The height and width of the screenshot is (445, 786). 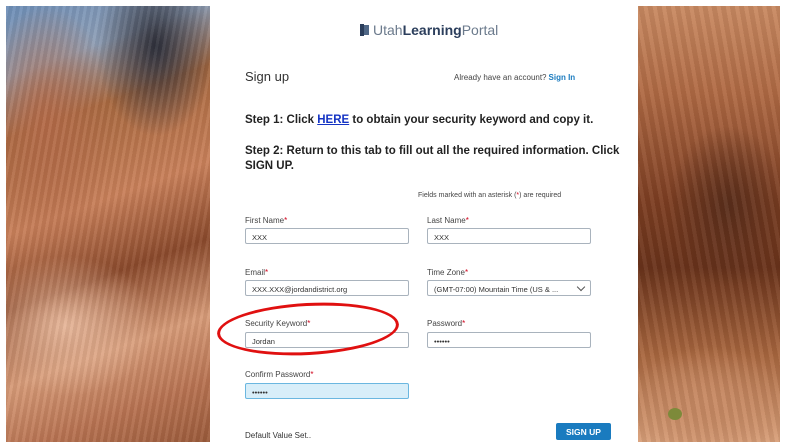 What do you see at coordinates (327, 236) in the screenshot?
I see `first-name-input: XXX` at bounding box center [327, 236].